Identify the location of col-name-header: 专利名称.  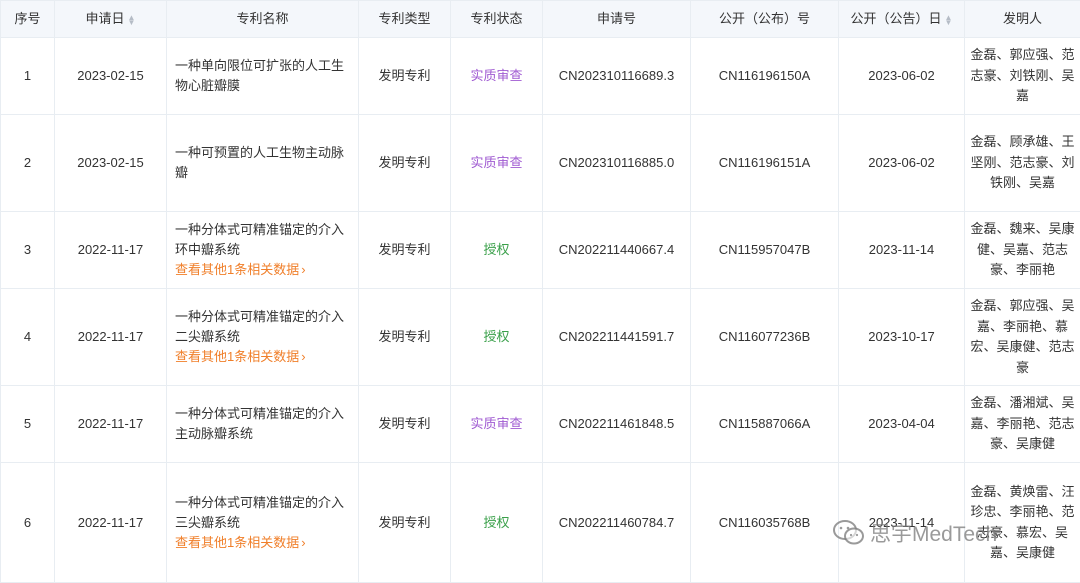
(263, 19).